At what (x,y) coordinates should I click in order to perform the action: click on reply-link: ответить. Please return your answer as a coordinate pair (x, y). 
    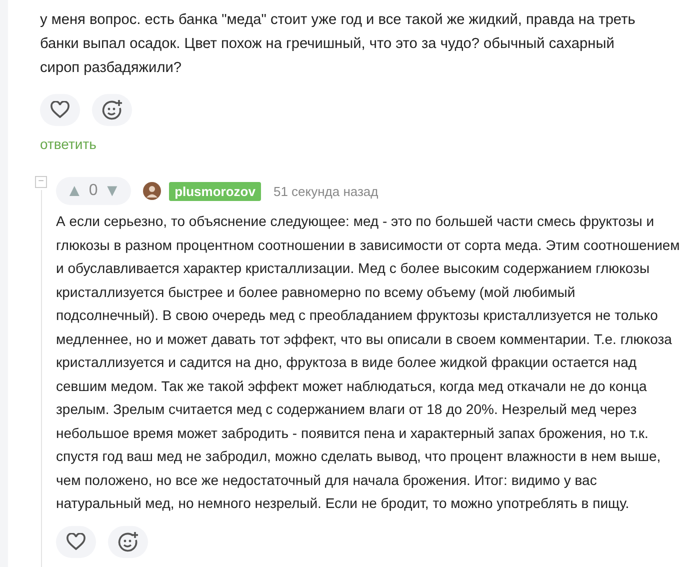
    Looking at the image, I should click on (68, 144).